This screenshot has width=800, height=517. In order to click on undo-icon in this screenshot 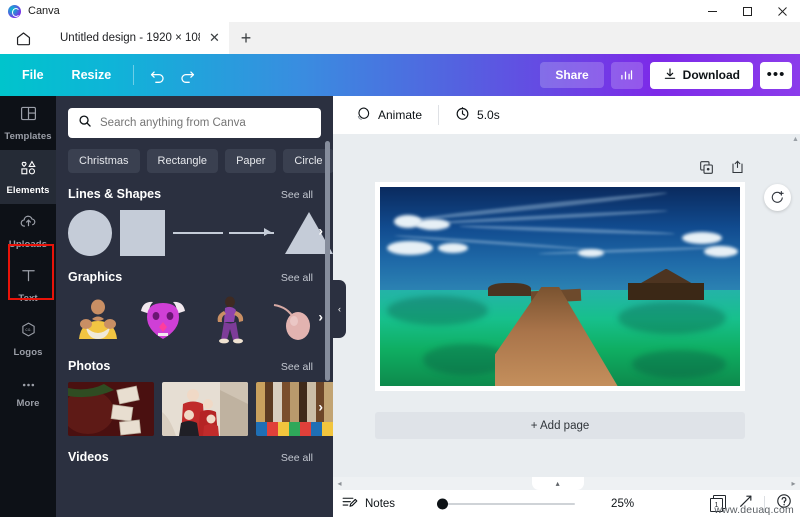, I will do `click(157, 75)`.